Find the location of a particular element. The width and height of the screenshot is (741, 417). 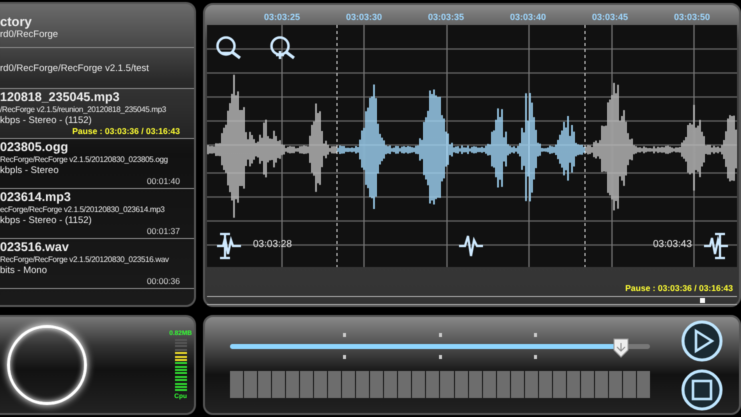

file-item: 023805.ogg RecForge/RecForge v2.1.5/20120830_023805.ogg kbpls - Stereo 00:01:40 is located at coordinates (97, 164).